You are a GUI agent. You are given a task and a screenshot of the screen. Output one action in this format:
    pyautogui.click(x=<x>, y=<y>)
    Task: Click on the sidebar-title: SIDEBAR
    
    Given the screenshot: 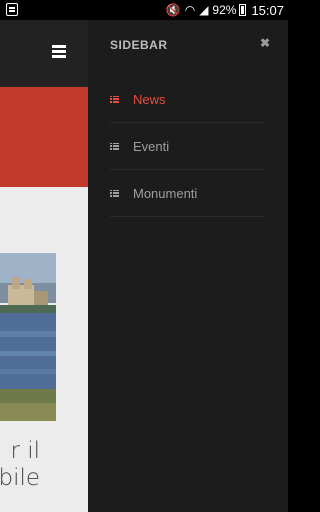 What is the action you would take?
    pyautogui.click(x=139, y=45)
    